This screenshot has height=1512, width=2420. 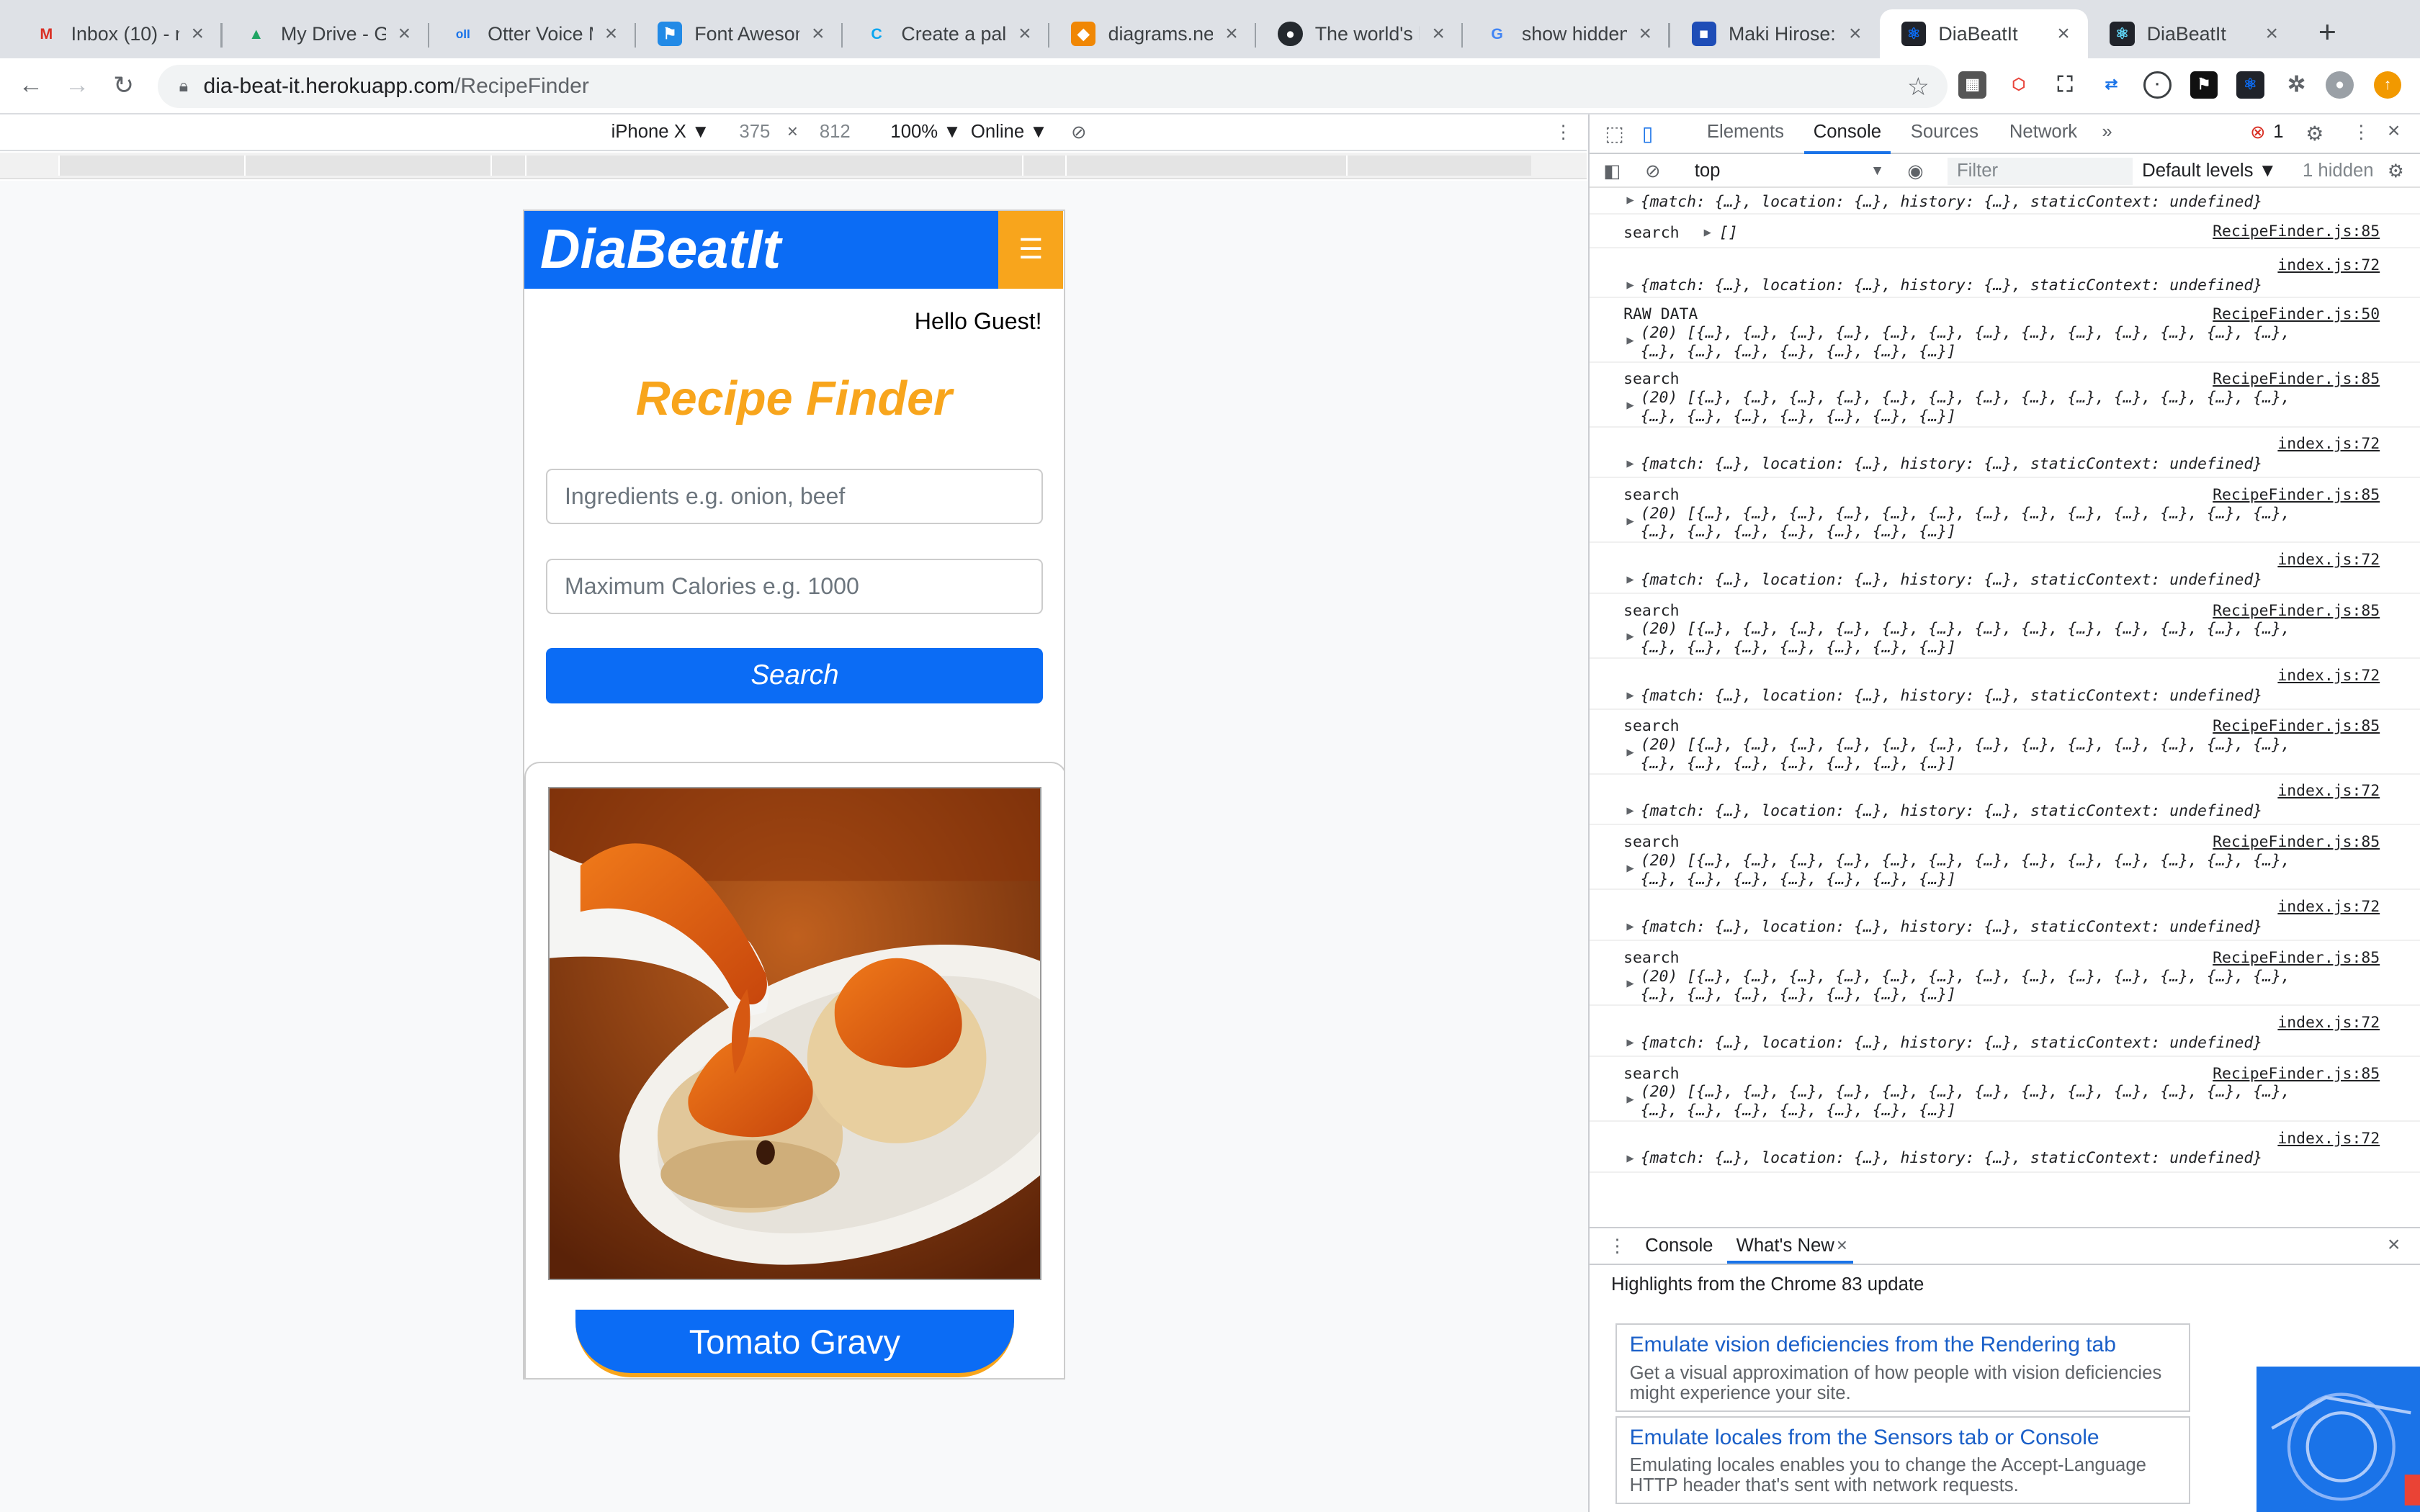 I want to click on device-width: 375, so click(x=754, y=132).